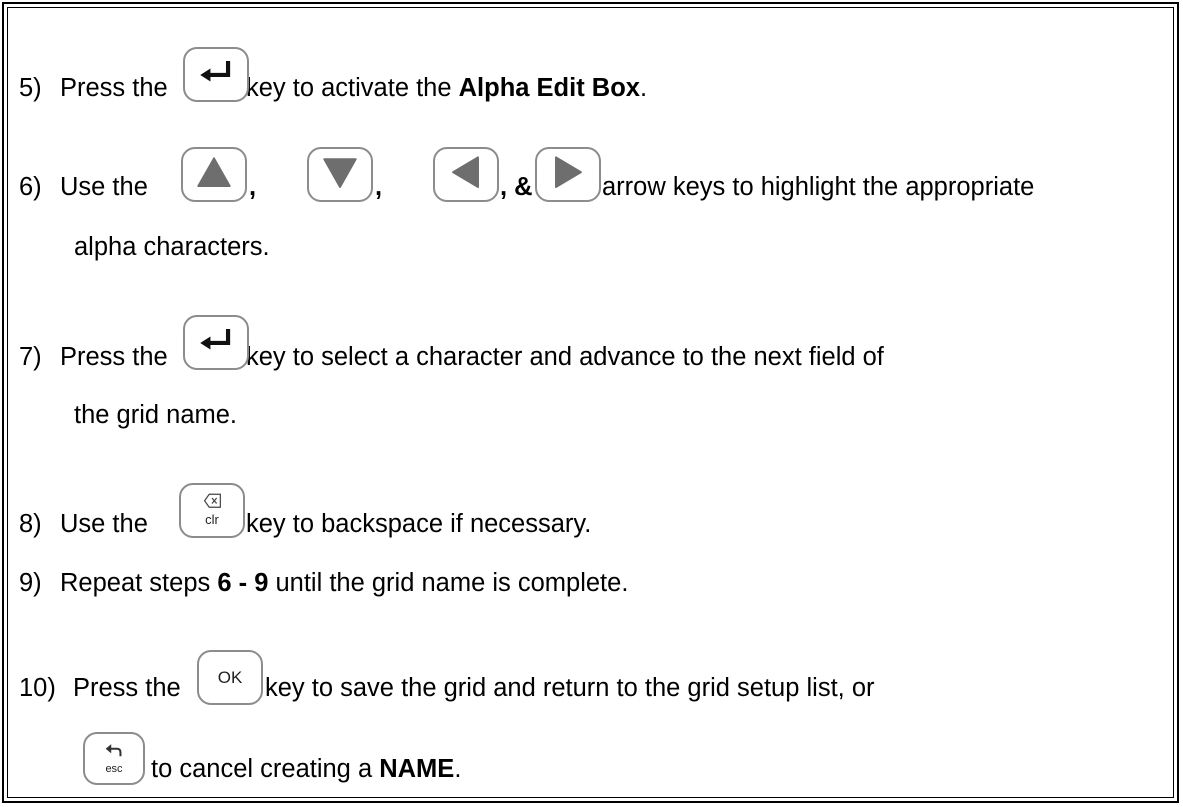 The image size is (1183, 807). Describe the element at coordinates (447, 88) in the screenshot. I see `step-text-post: key to activate the Alpha Edit Box.` at that location.